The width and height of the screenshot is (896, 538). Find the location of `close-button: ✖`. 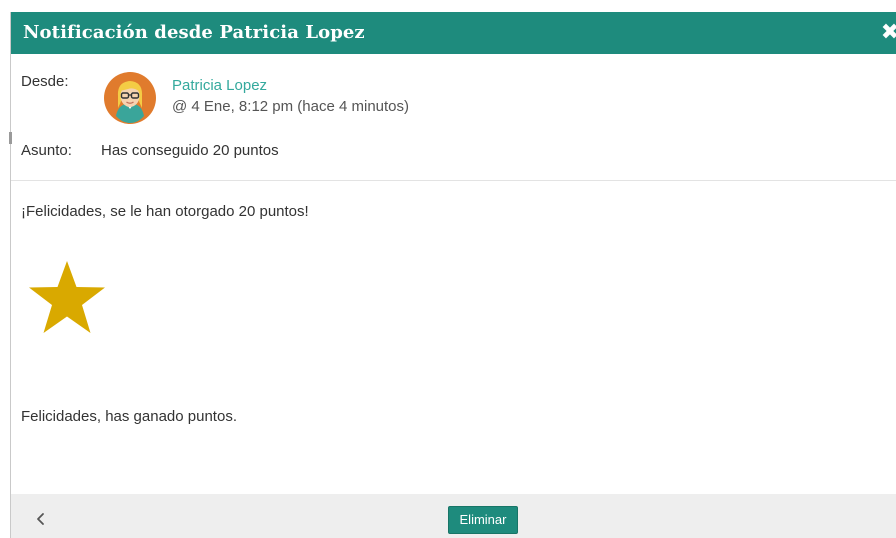

close-button: ✖ is located at coordinates (887, 32).